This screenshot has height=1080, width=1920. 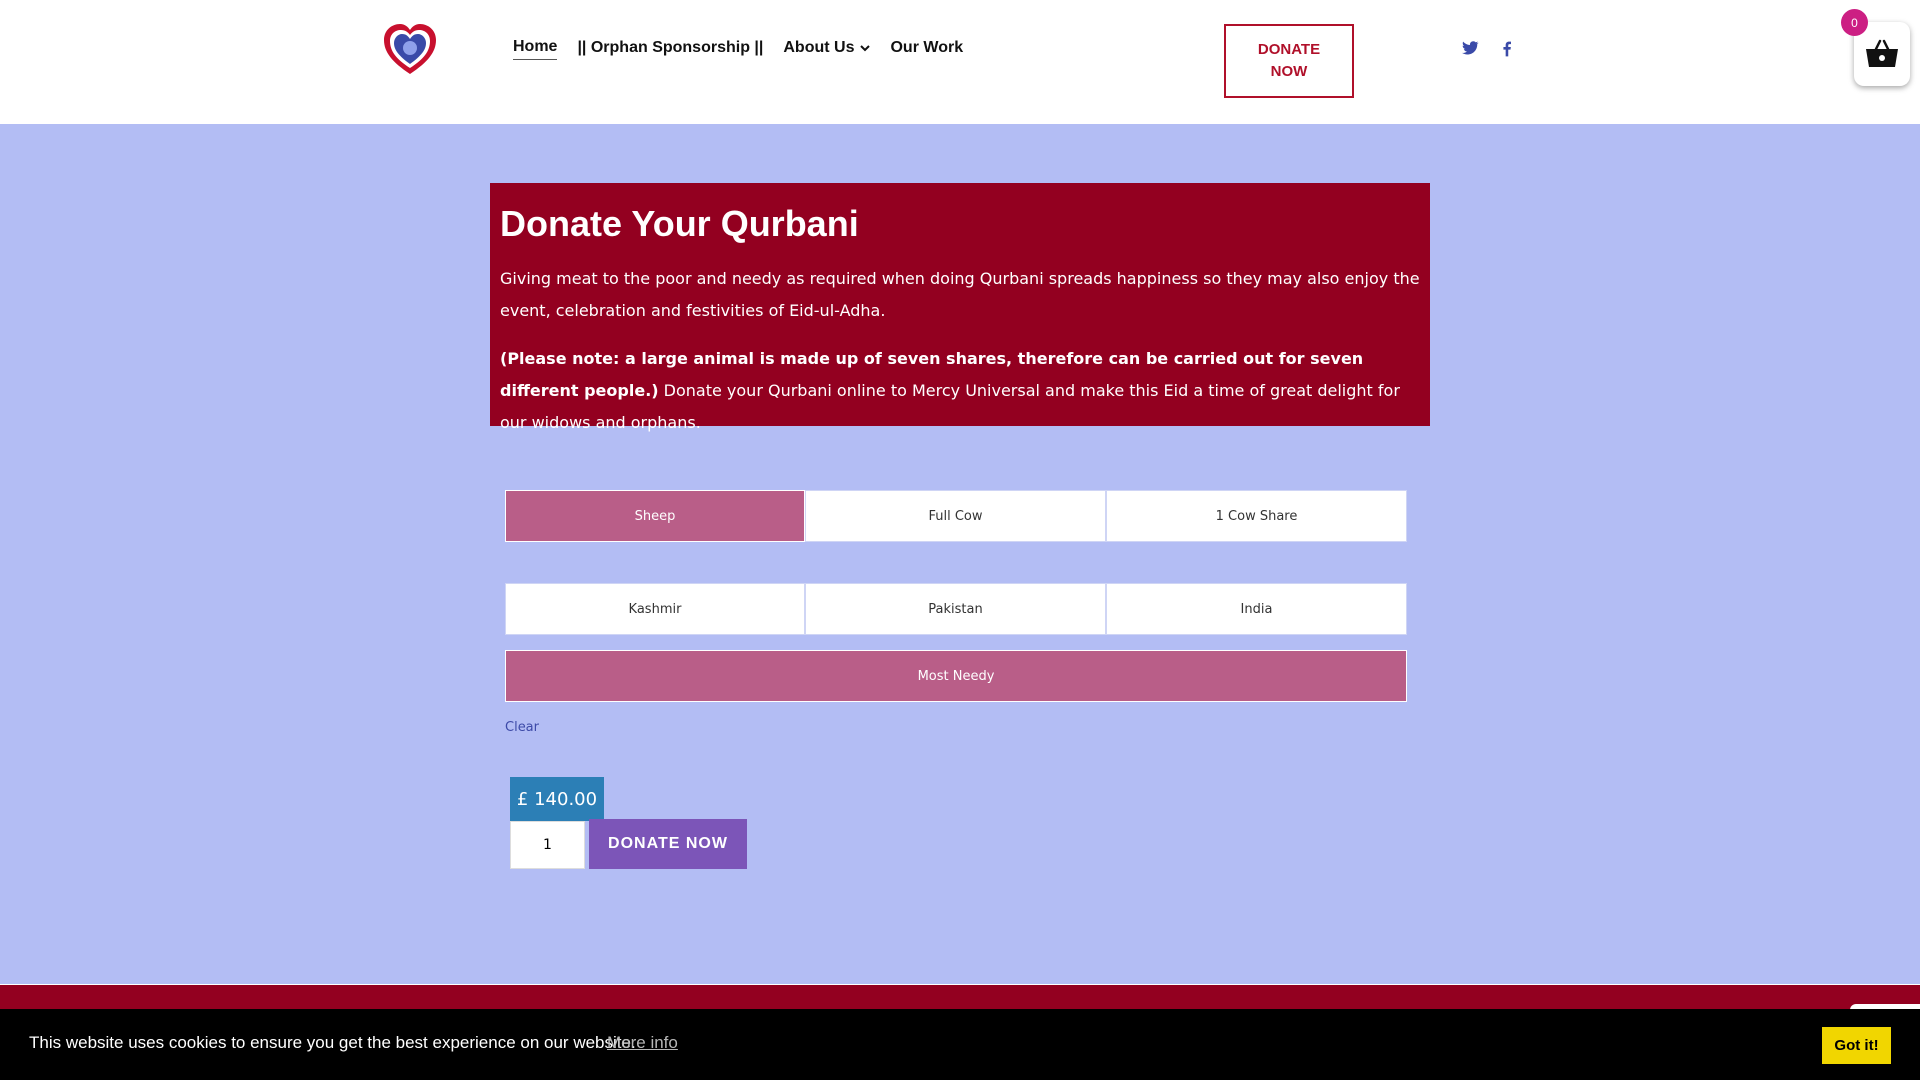 I want to click on cookie-accept-label: Got it!, so click(x=1856, y=1045).